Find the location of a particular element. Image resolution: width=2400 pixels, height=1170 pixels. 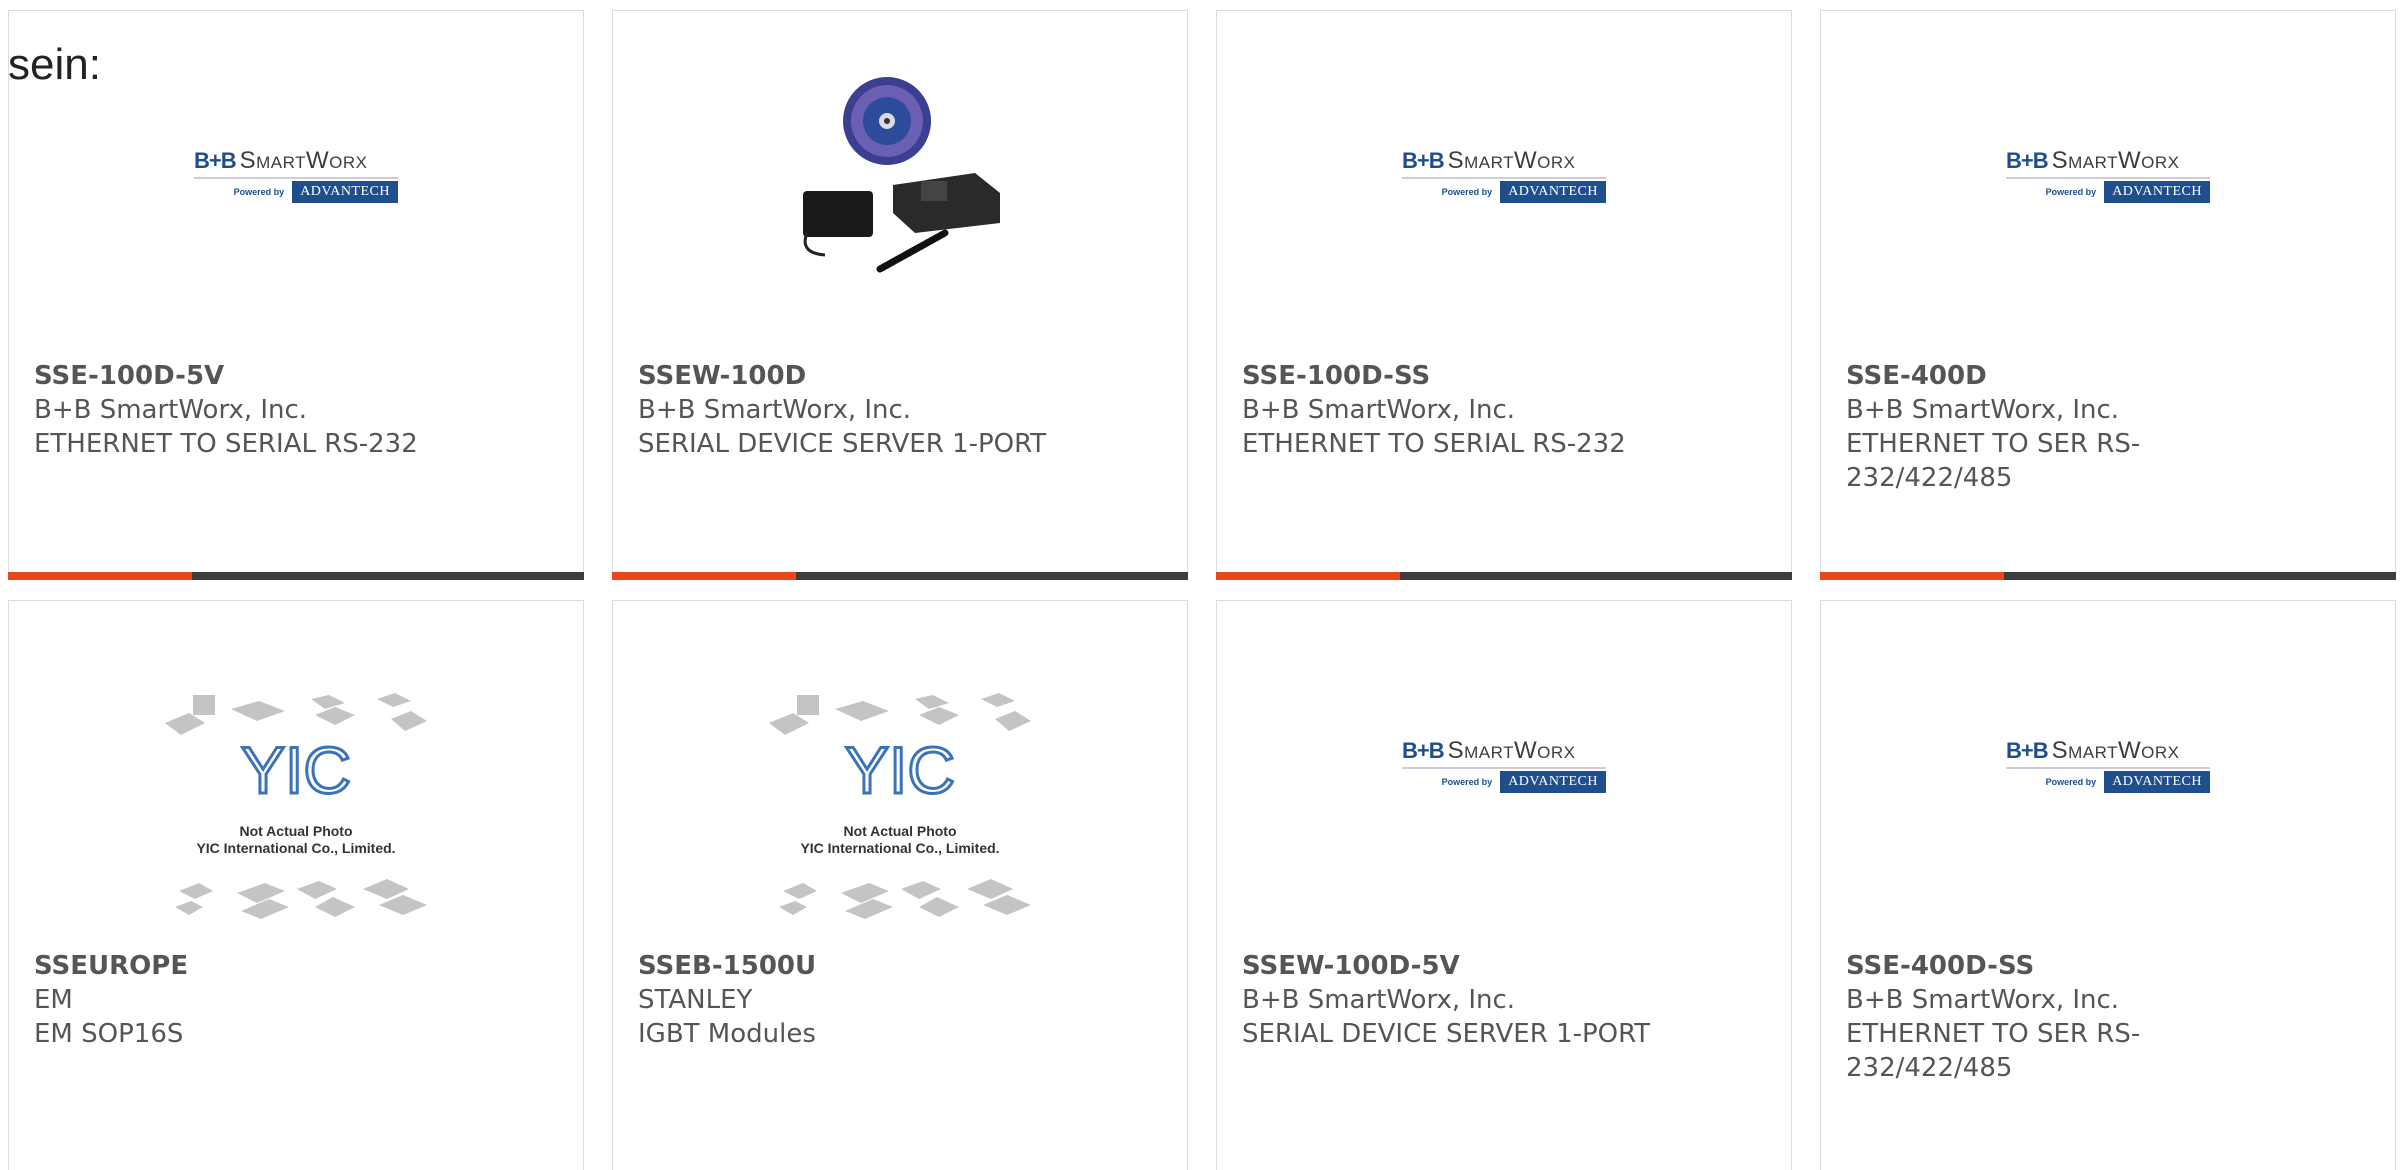

device-server-photo is located at coordinates (901, 175).